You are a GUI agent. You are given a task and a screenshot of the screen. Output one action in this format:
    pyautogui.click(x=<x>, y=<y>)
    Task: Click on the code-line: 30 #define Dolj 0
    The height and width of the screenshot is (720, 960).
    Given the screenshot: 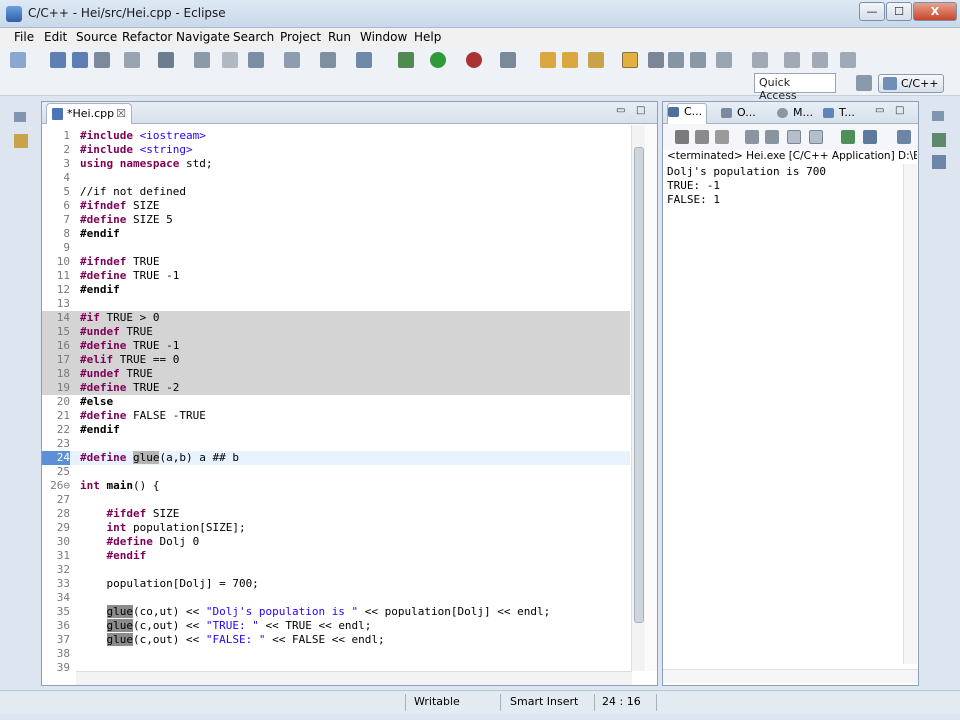 What is the action you would take?
    pyautogui.click(x=128, y=541)
    